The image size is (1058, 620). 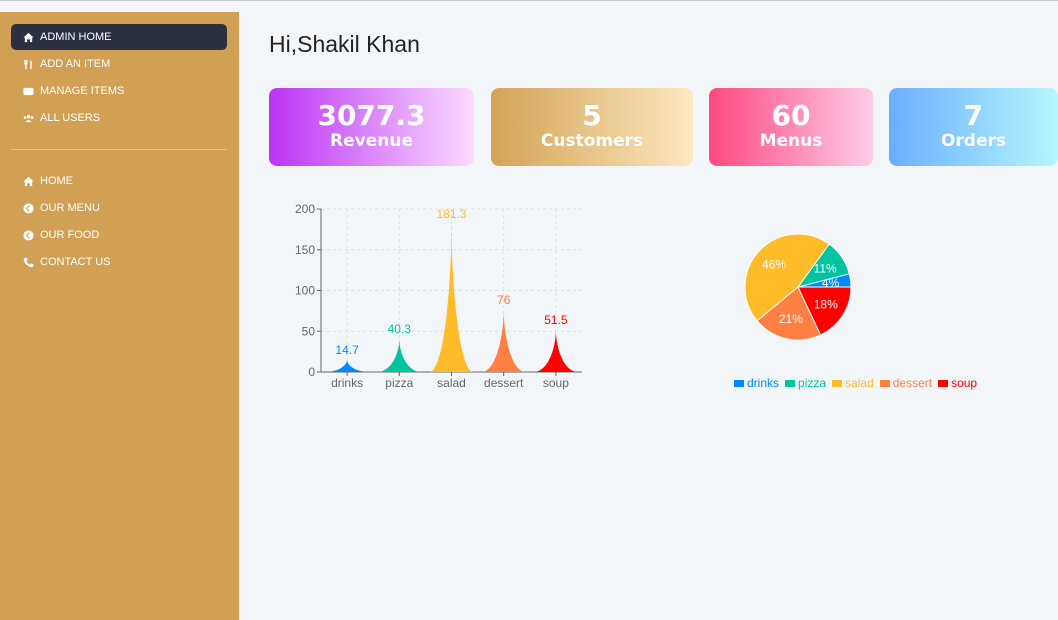 What do you see at coordinates (826, 305) in the screenshot?
I see `pie-percent-label: 18%` at bounding box center [826, 305].